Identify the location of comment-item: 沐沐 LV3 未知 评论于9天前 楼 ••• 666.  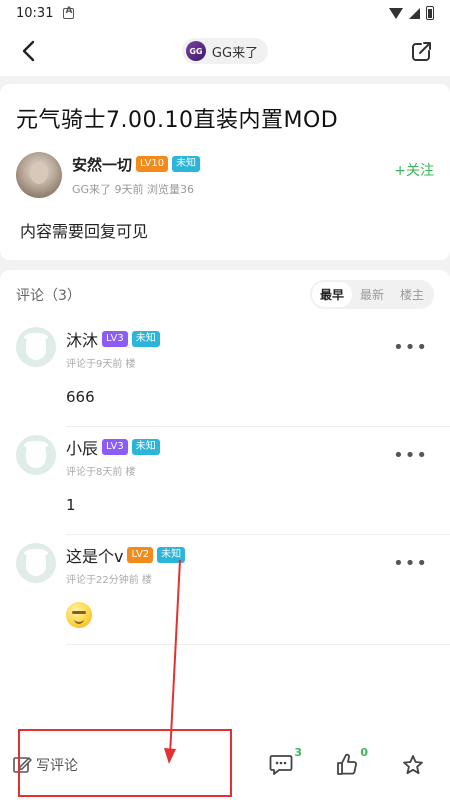
(225, 377).